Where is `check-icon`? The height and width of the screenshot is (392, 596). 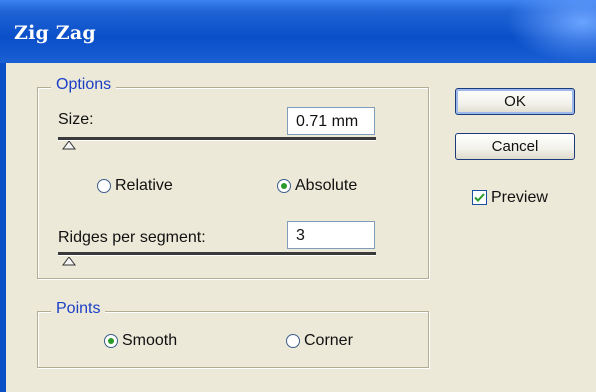 check-icon is located at coordinates (479, 197).